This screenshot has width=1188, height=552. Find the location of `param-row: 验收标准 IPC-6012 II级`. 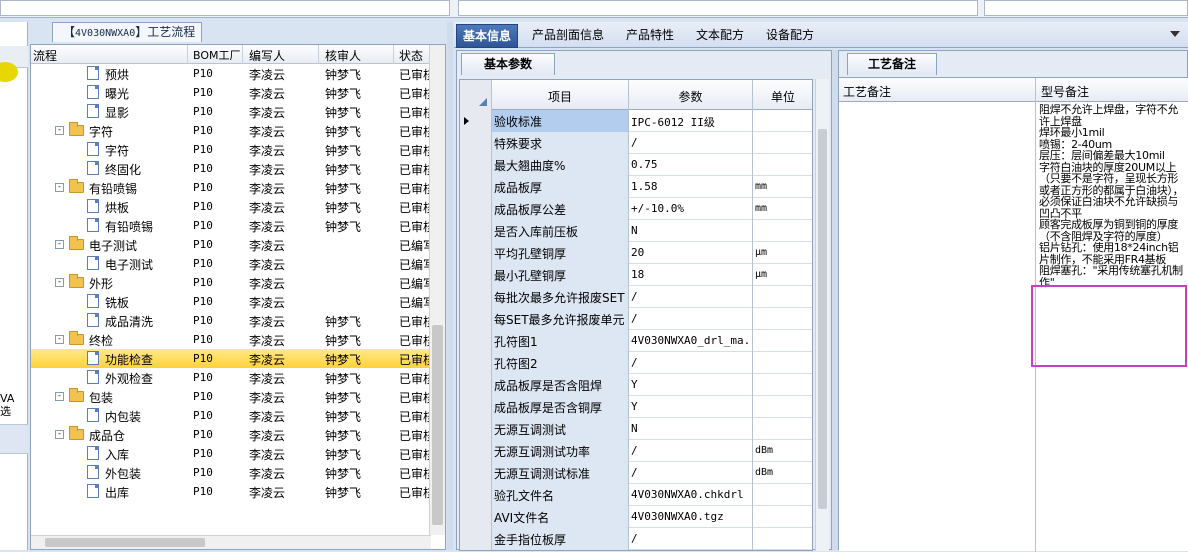

param-row: 验收标准 IPC-6012 II级 is located at coordinates (636, 121).